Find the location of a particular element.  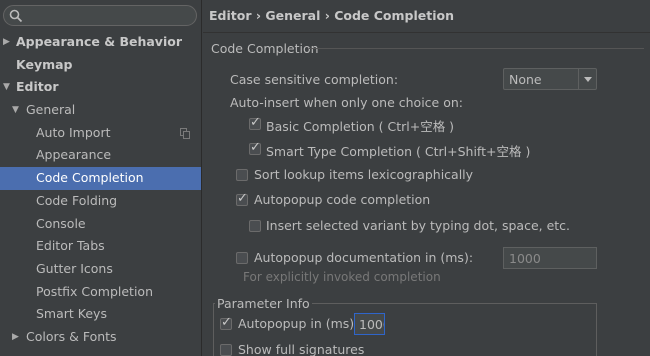

autopopup-doc-hint: For explicitly invoked completion is located at coordinates (342, 277).